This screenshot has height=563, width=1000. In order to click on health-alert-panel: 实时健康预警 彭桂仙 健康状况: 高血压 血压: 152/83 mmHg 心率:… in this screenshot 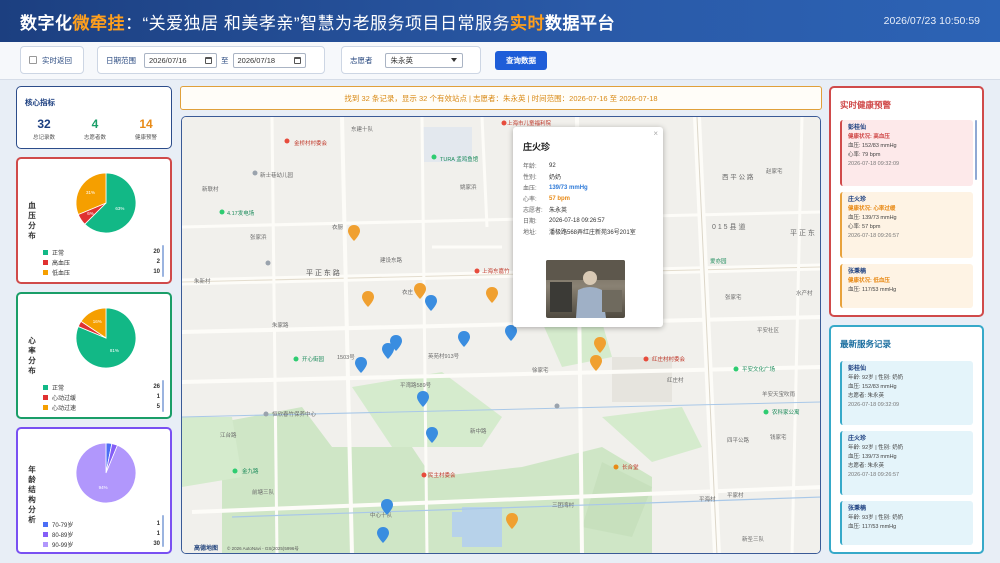, I will do `click(906, 201)`.